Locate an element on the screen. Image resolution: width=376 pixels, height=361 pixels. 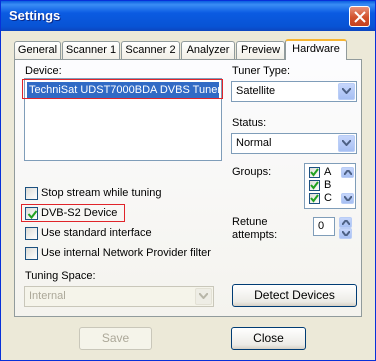
groups-scroll-up-button is located at coordinates (347, 172).